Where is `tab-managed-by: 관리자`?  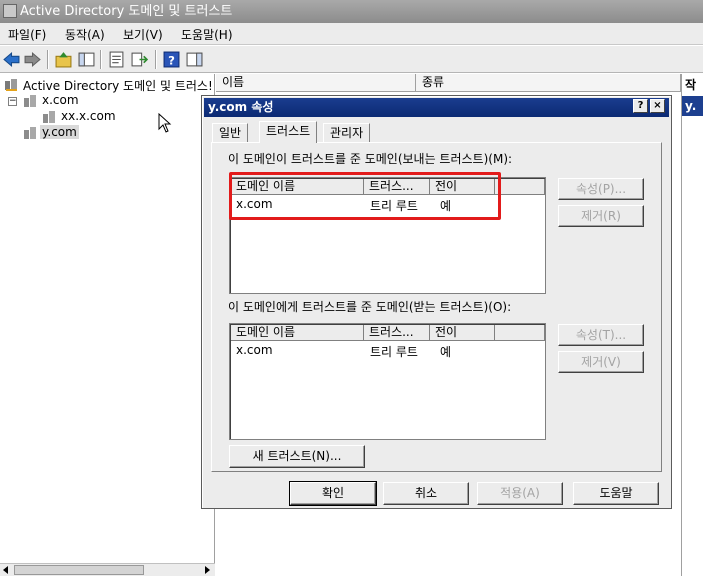
tab-managed-by: 관리자 is located at coordinates (347, 133).